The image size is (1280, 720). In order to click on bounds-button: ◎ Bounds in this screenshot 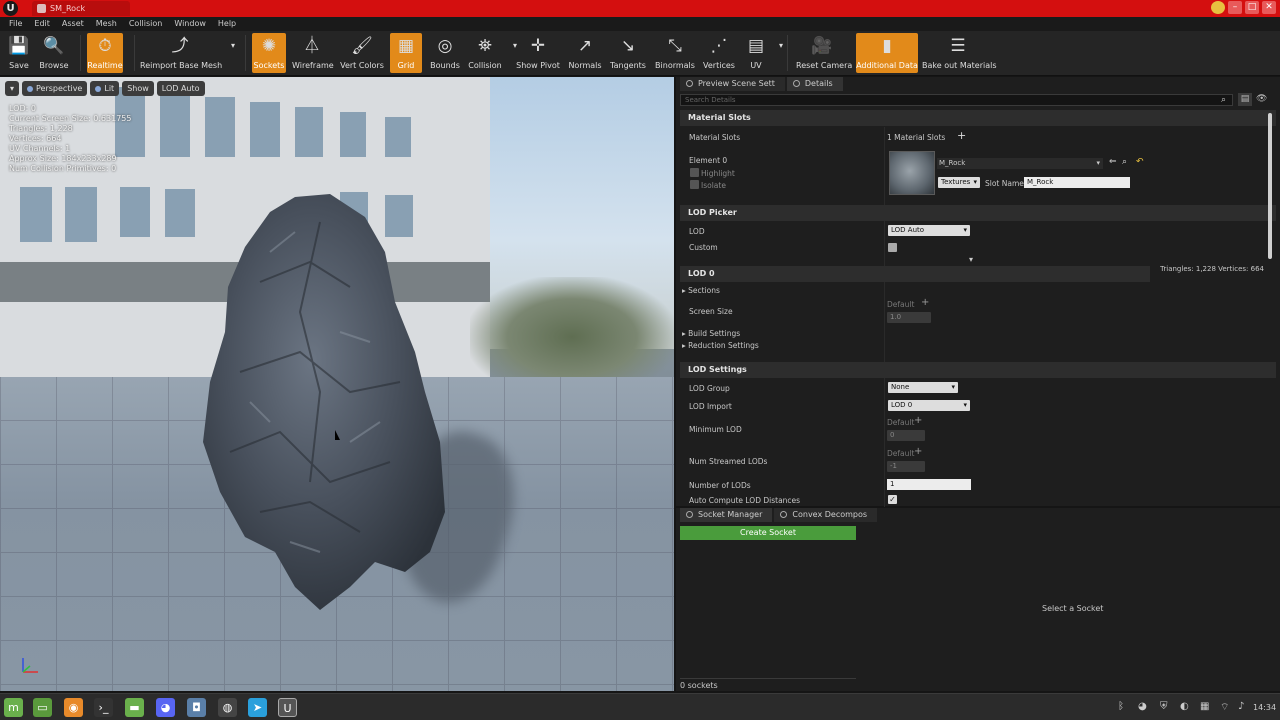, I will do `click(445, 53)`.